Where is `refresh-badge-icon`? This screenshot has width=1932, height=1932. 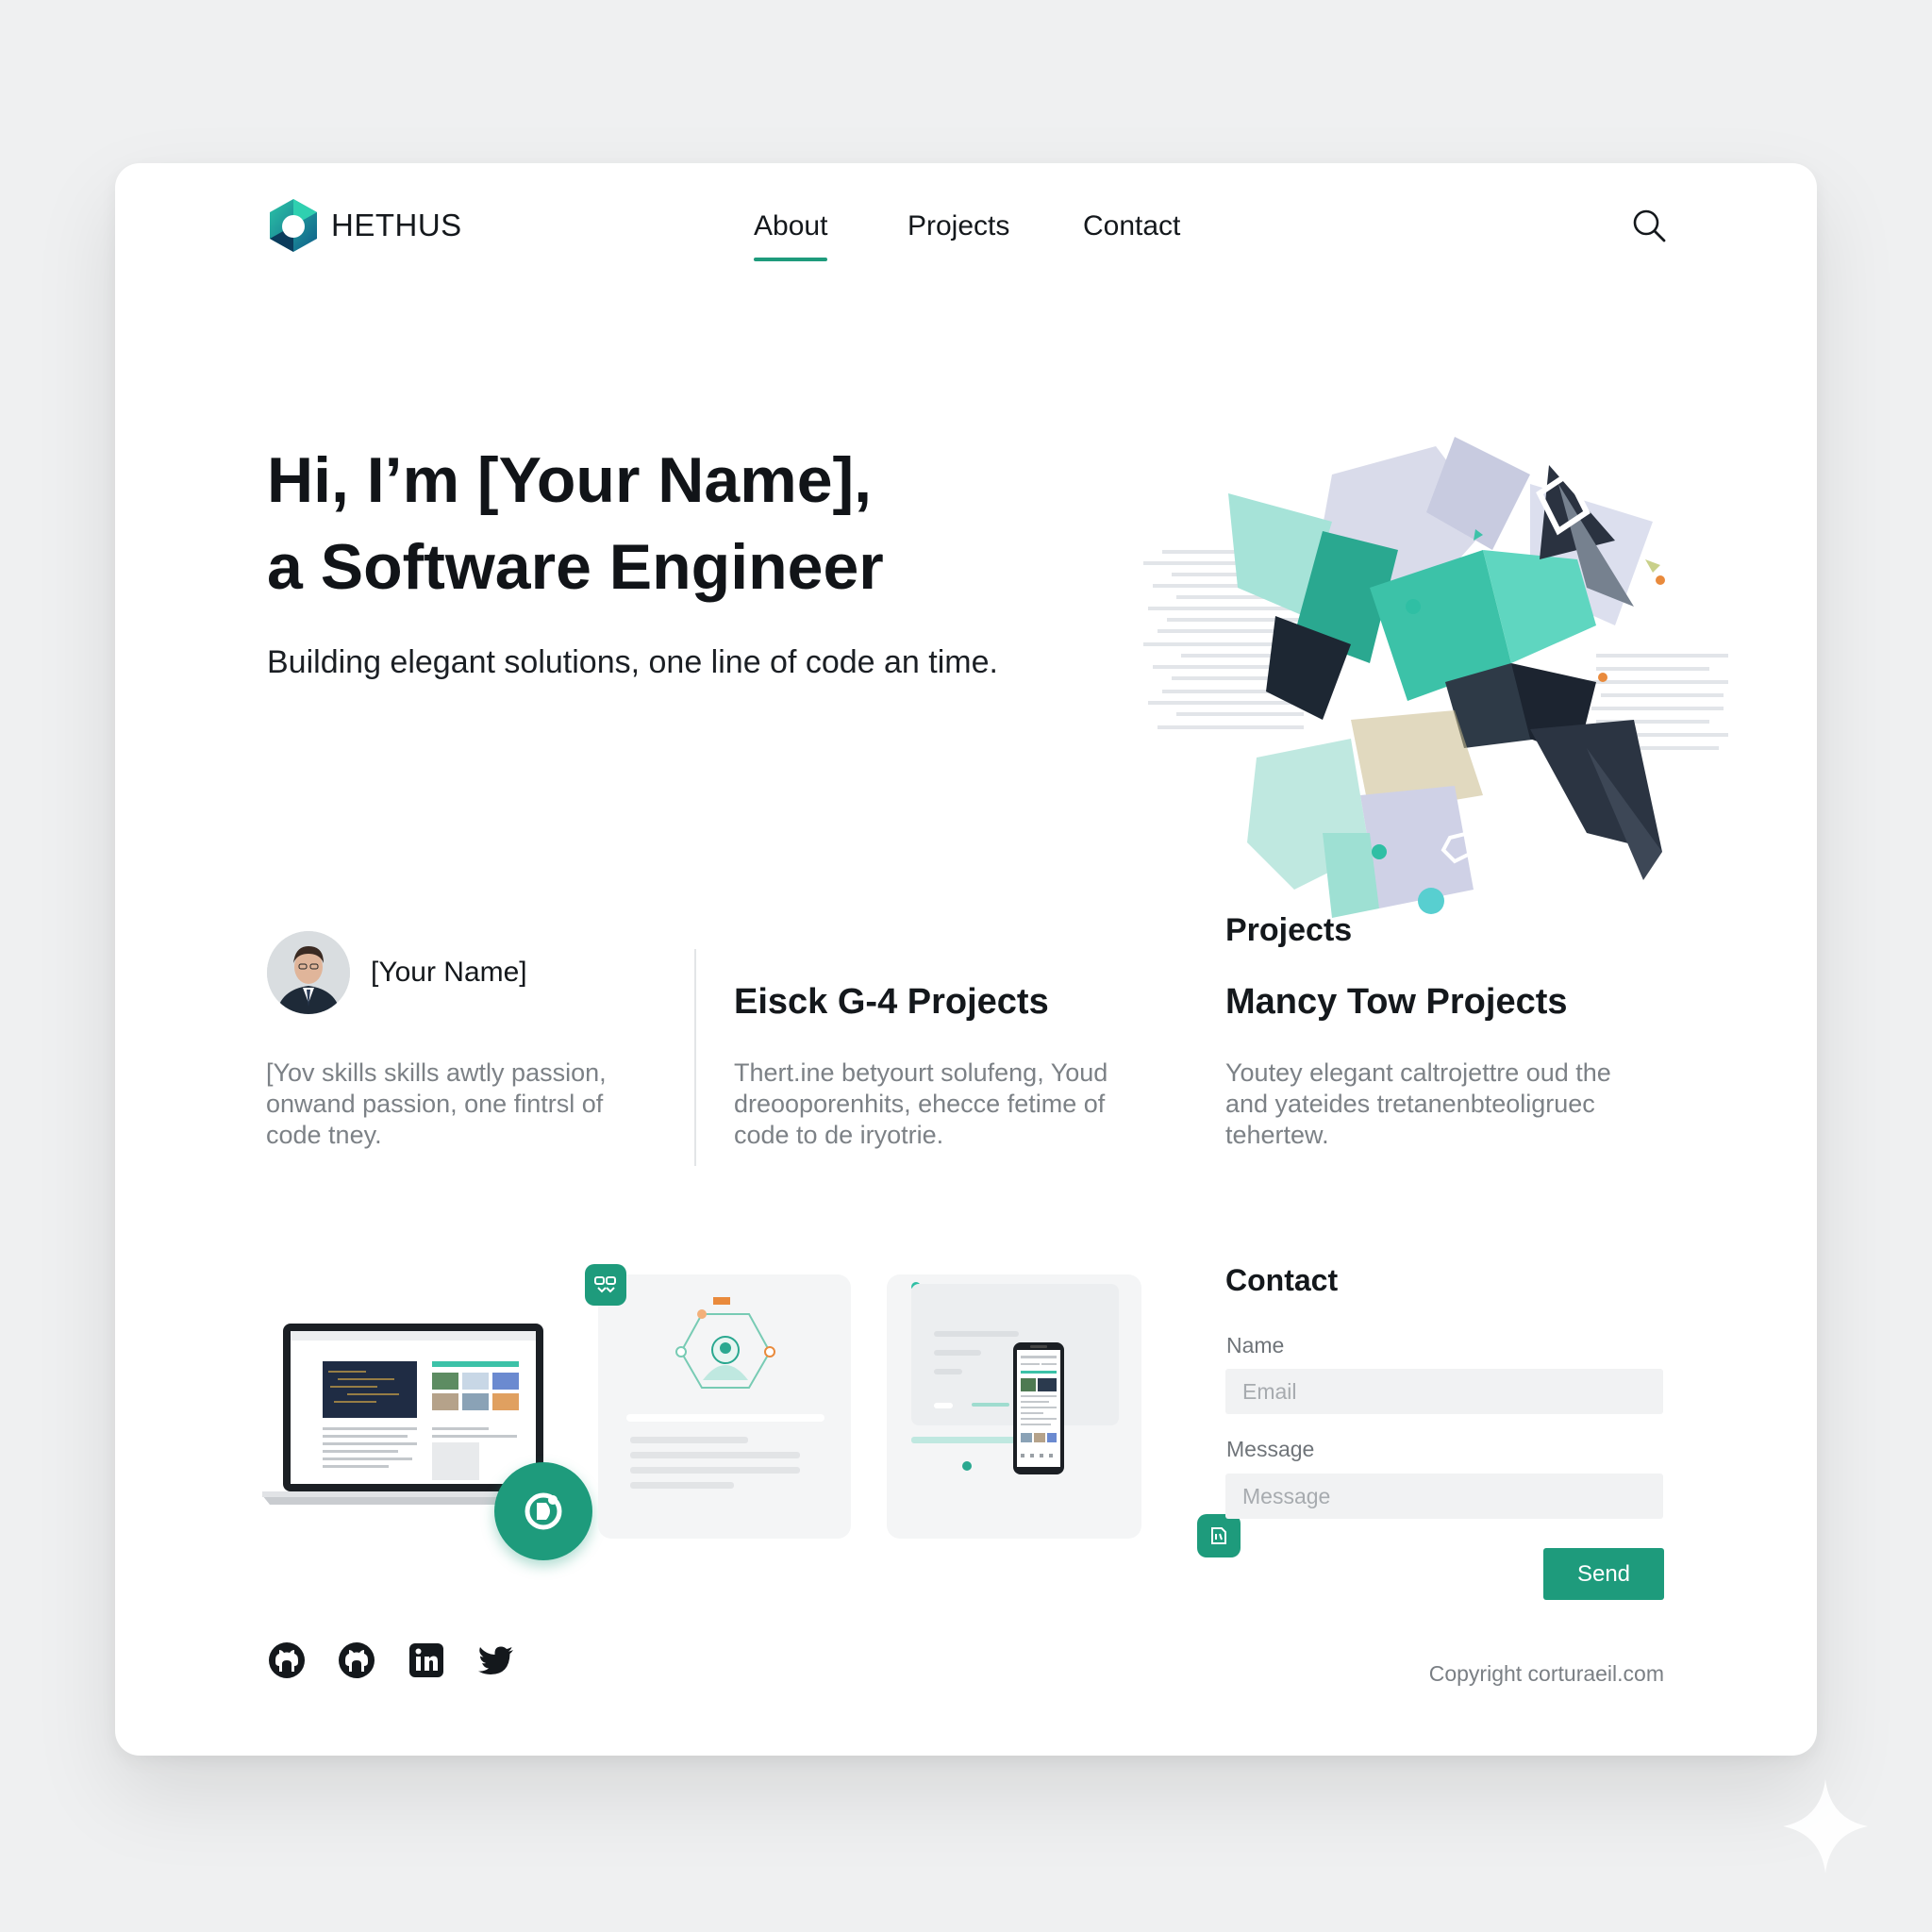
refresh-badge-icon is located at coordinates (543, 1511).